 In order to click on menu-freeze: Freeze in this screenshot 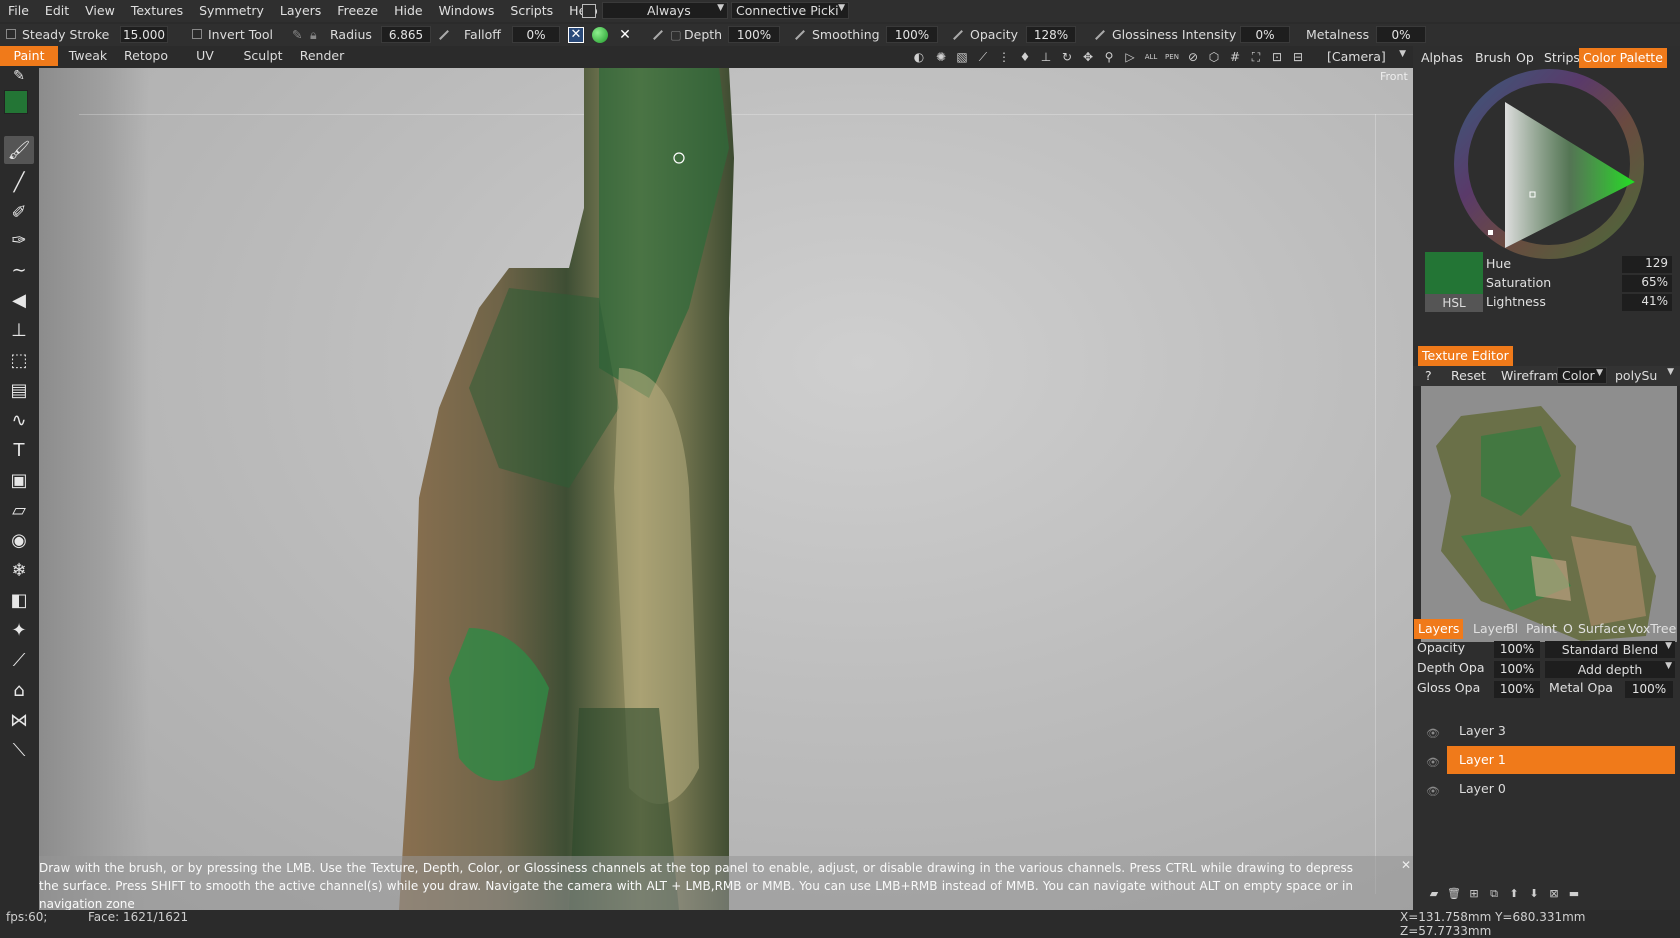, I will do `click(357, 11)`.